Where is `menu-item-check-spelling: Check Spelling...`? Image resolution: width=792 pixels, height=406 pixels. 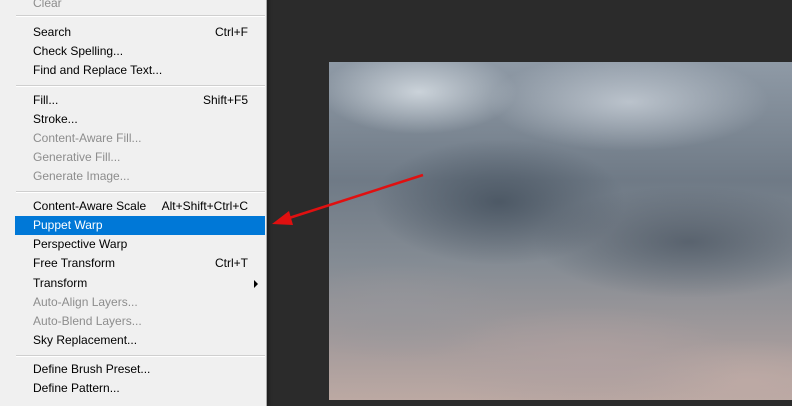 menu-item-check-spelling: Check Spelling... is located at coordinates (140, 51).